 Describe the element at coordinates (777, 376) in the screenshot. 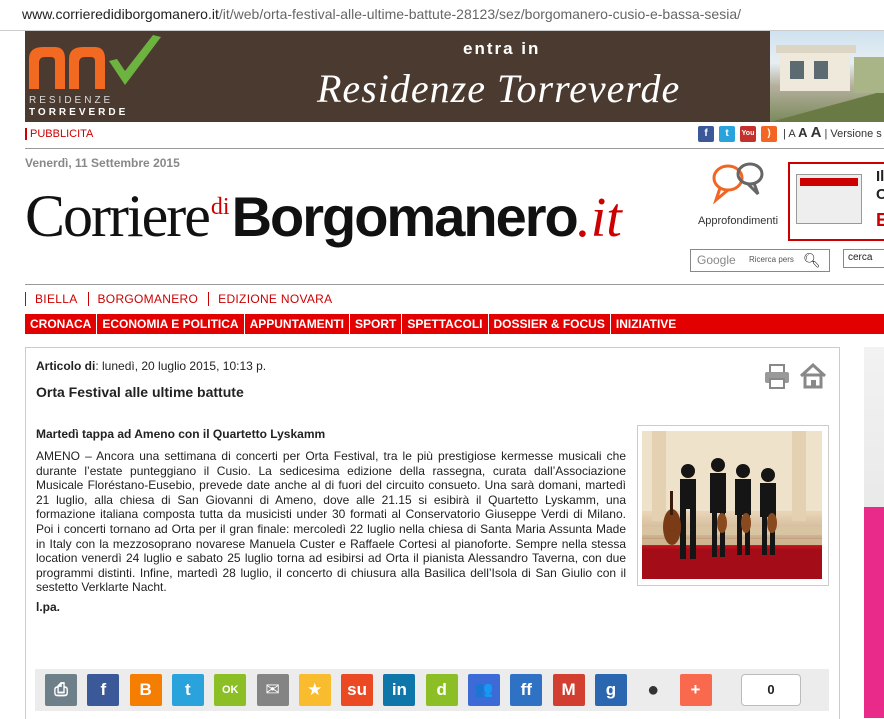

I see `print-icon` at that location.